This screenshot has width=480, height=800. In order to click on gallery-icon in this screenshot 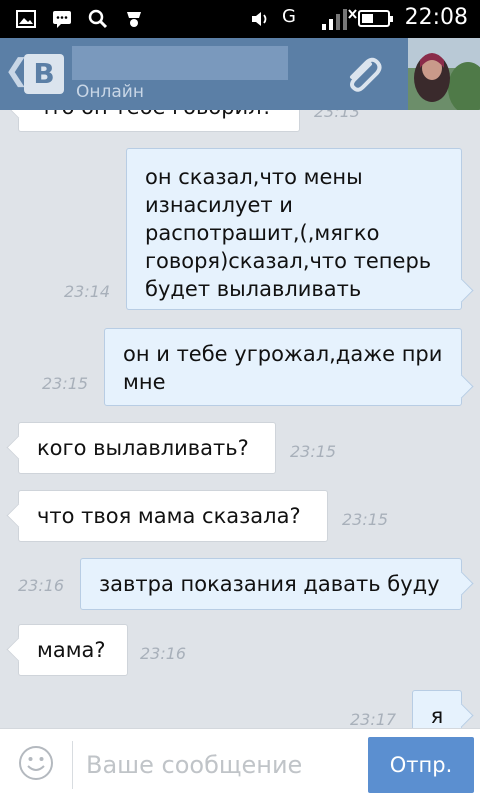, I will do `click(26, 19)`.